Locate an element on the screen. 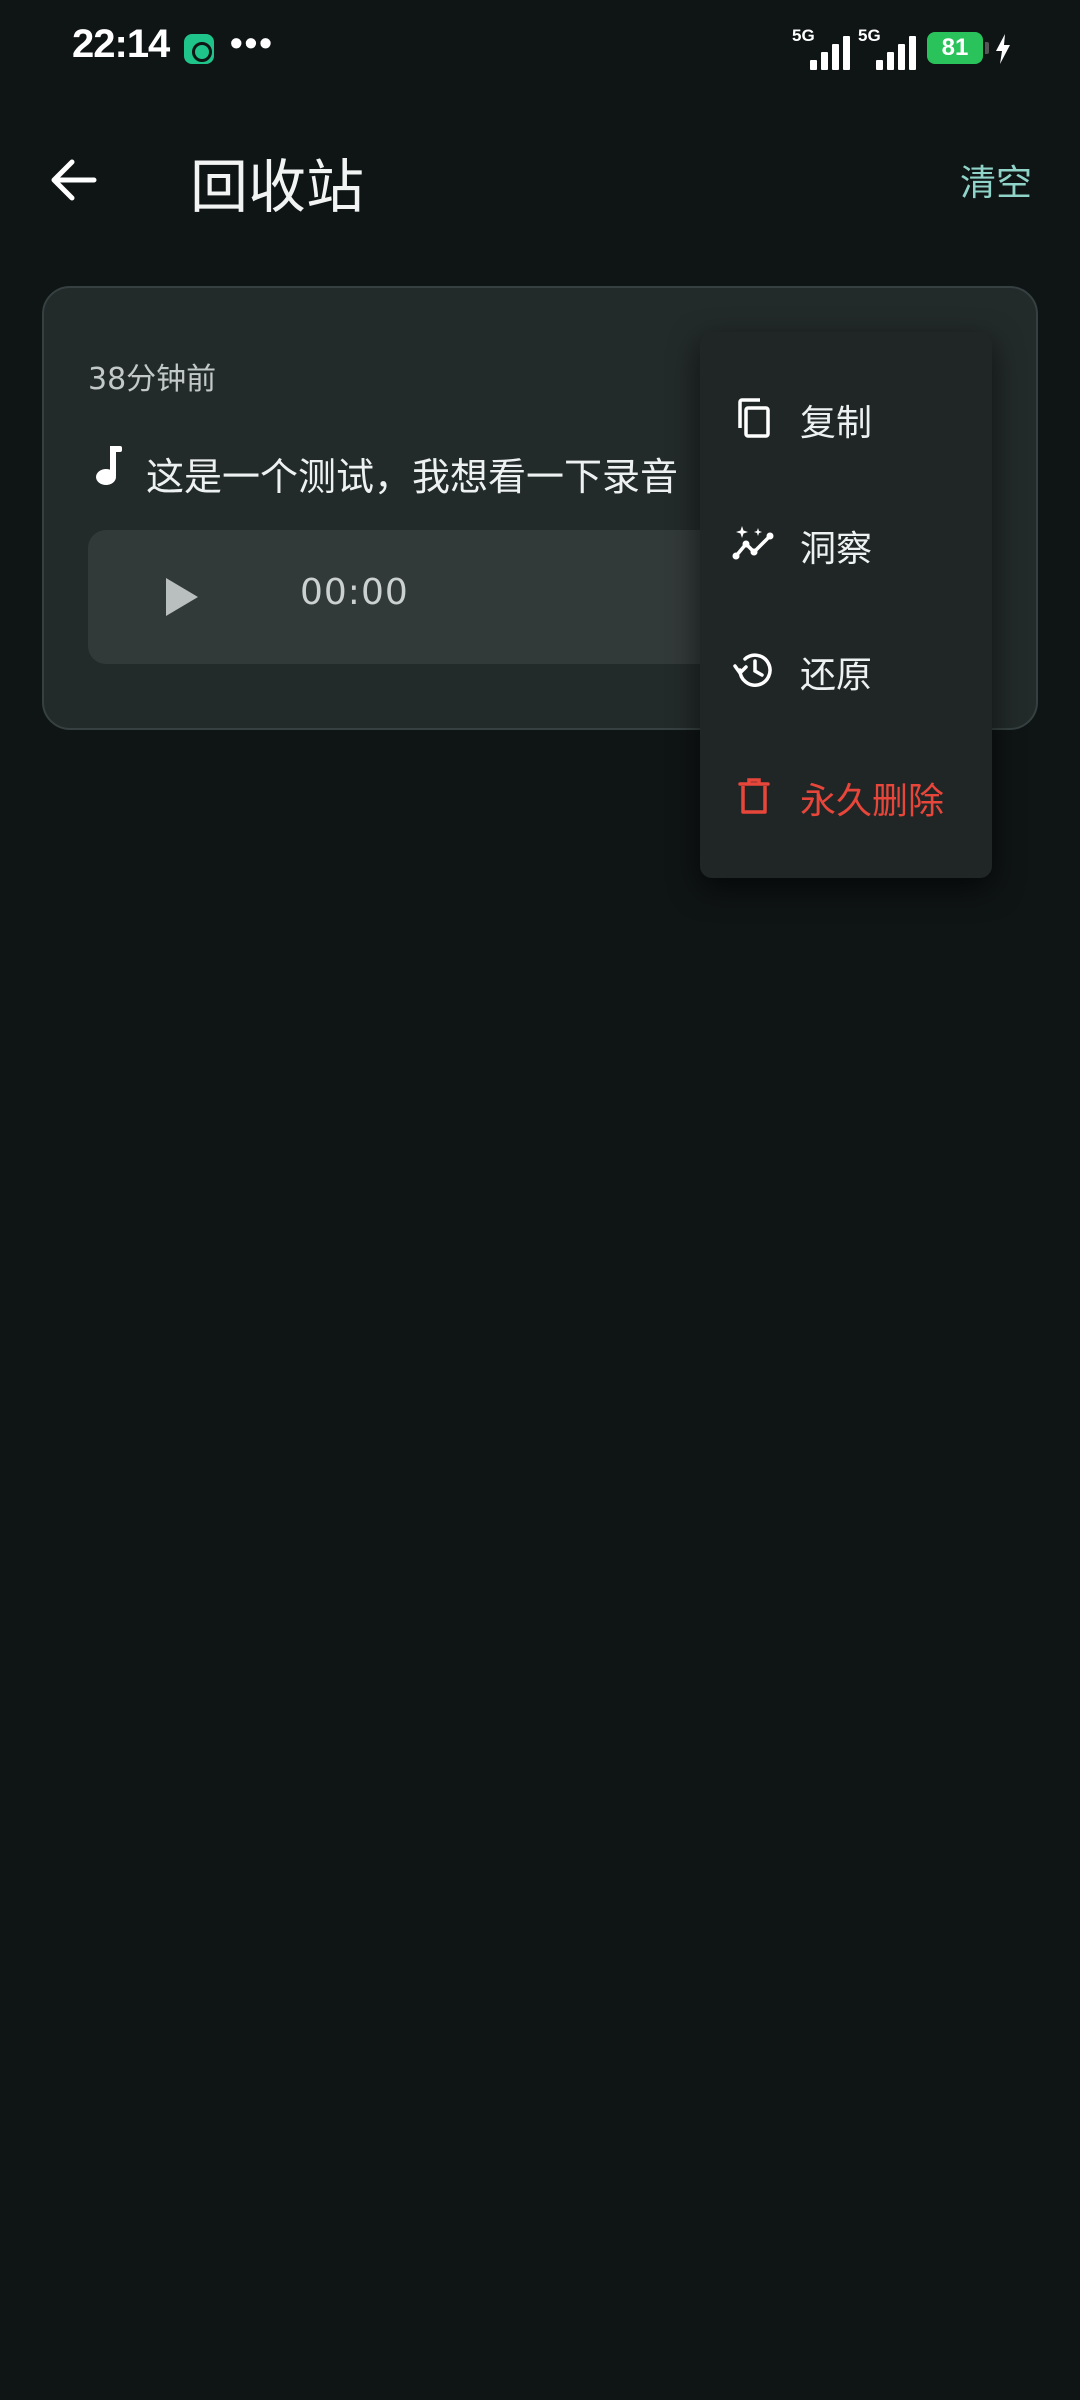  menu-item-copy: 复制 is located at coordinates (846, 415).